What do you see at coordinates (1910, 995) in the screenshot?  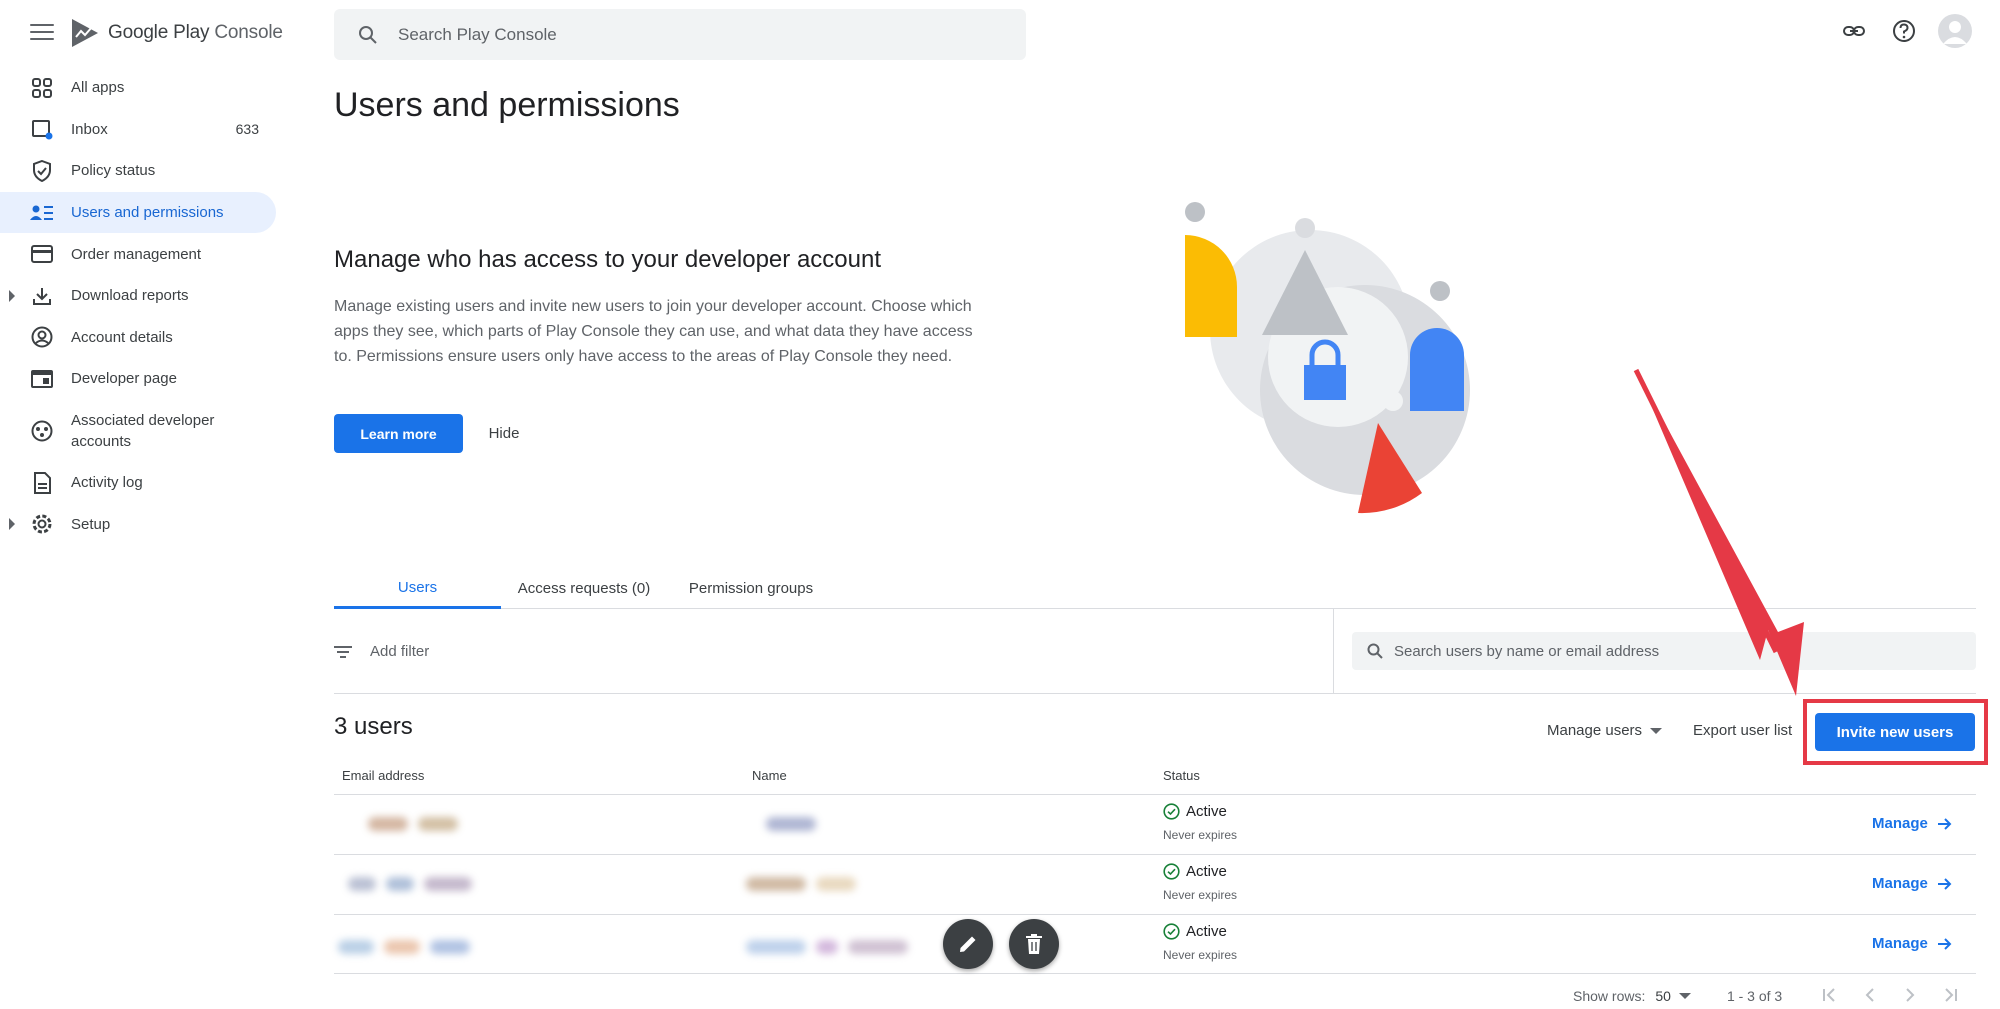 I see `next-page-icon` at bounding box center [1910, 995].